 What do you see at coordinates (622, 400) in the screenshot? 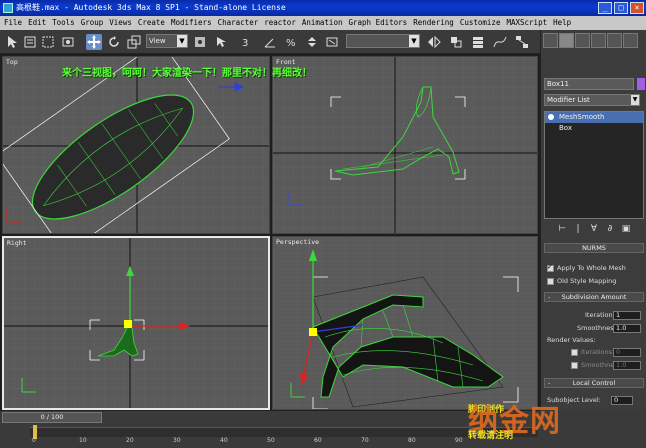
I see `subobject-level-spinner: 0` at bounding box center [622, 400].